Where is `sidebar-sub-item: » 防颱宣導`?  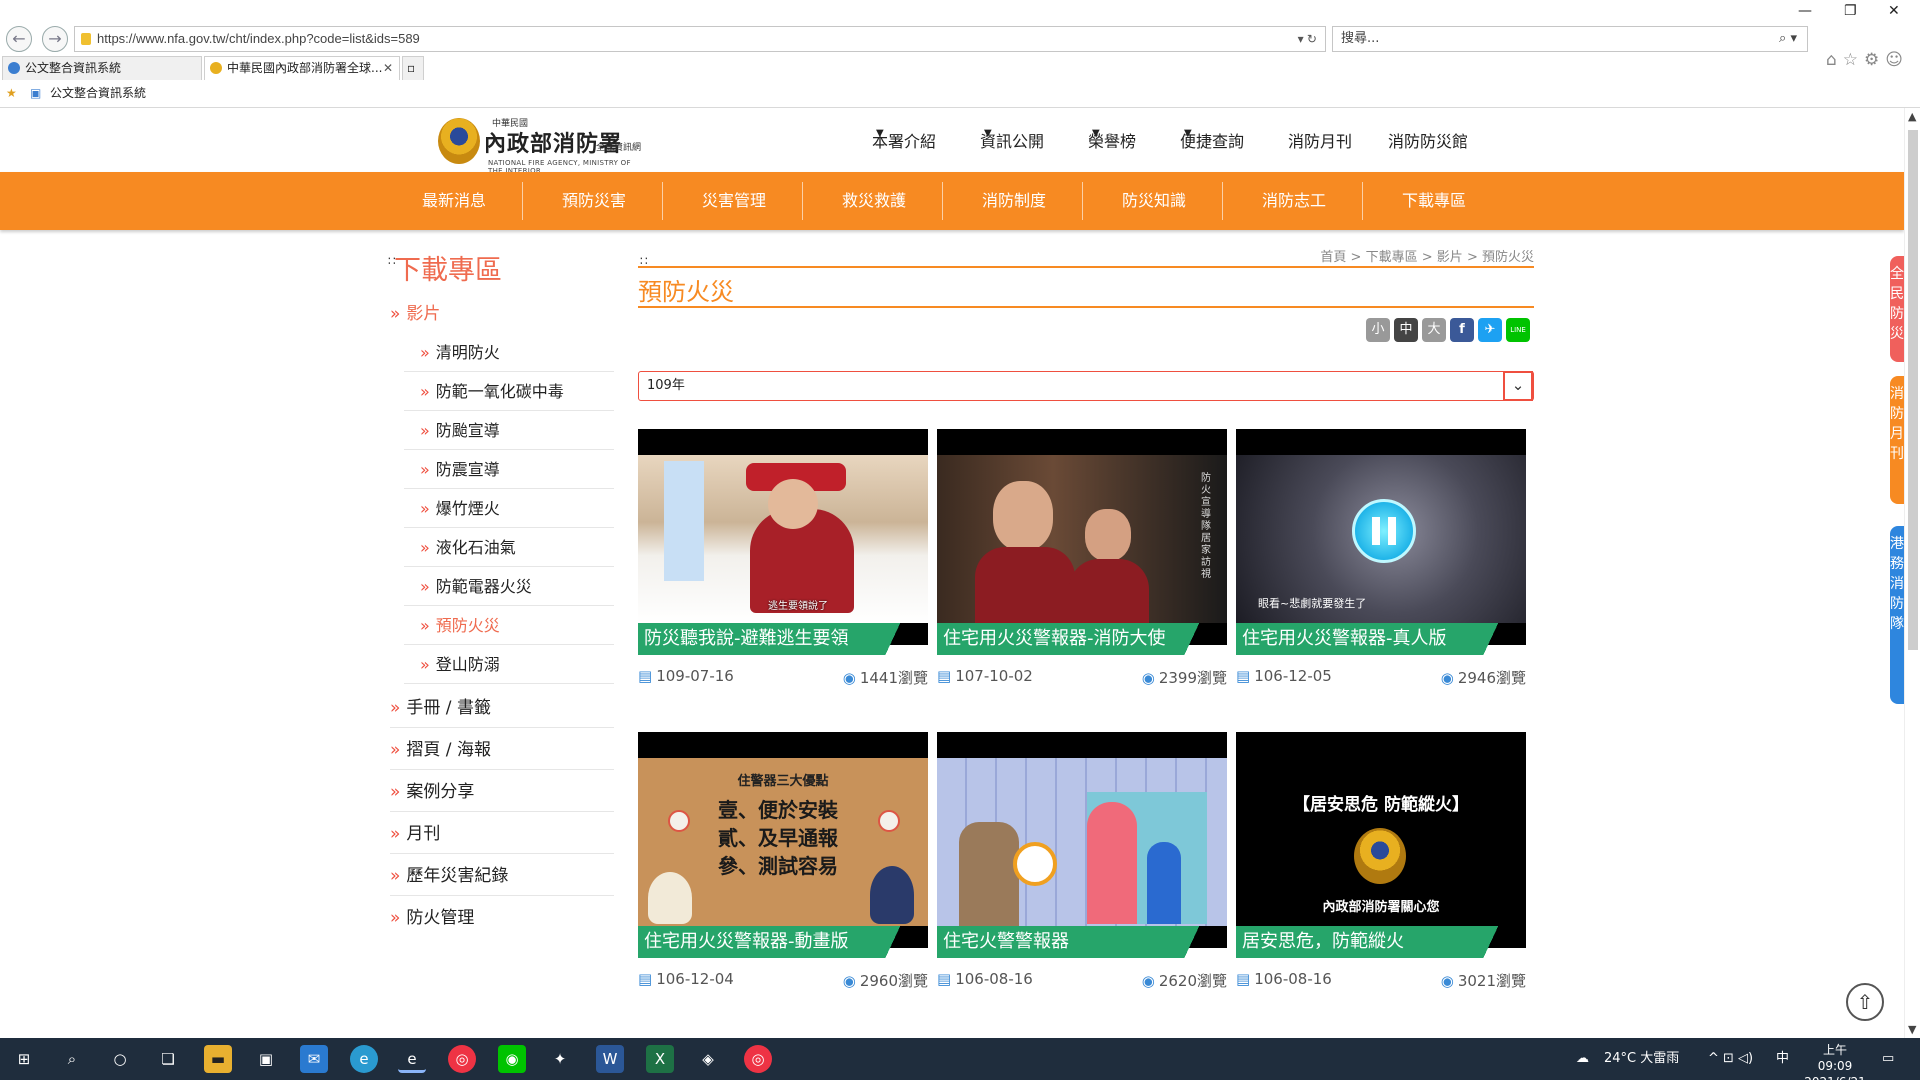 sidebar-sub-item: » 防颱宣導 is located at coordinates (509, 430).